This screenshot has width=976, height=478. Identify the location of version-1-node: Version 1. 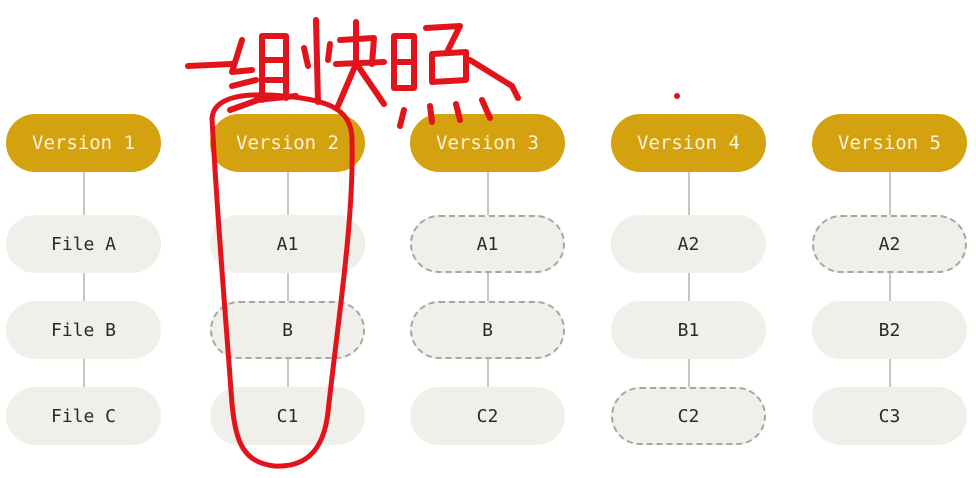
(83, 143).